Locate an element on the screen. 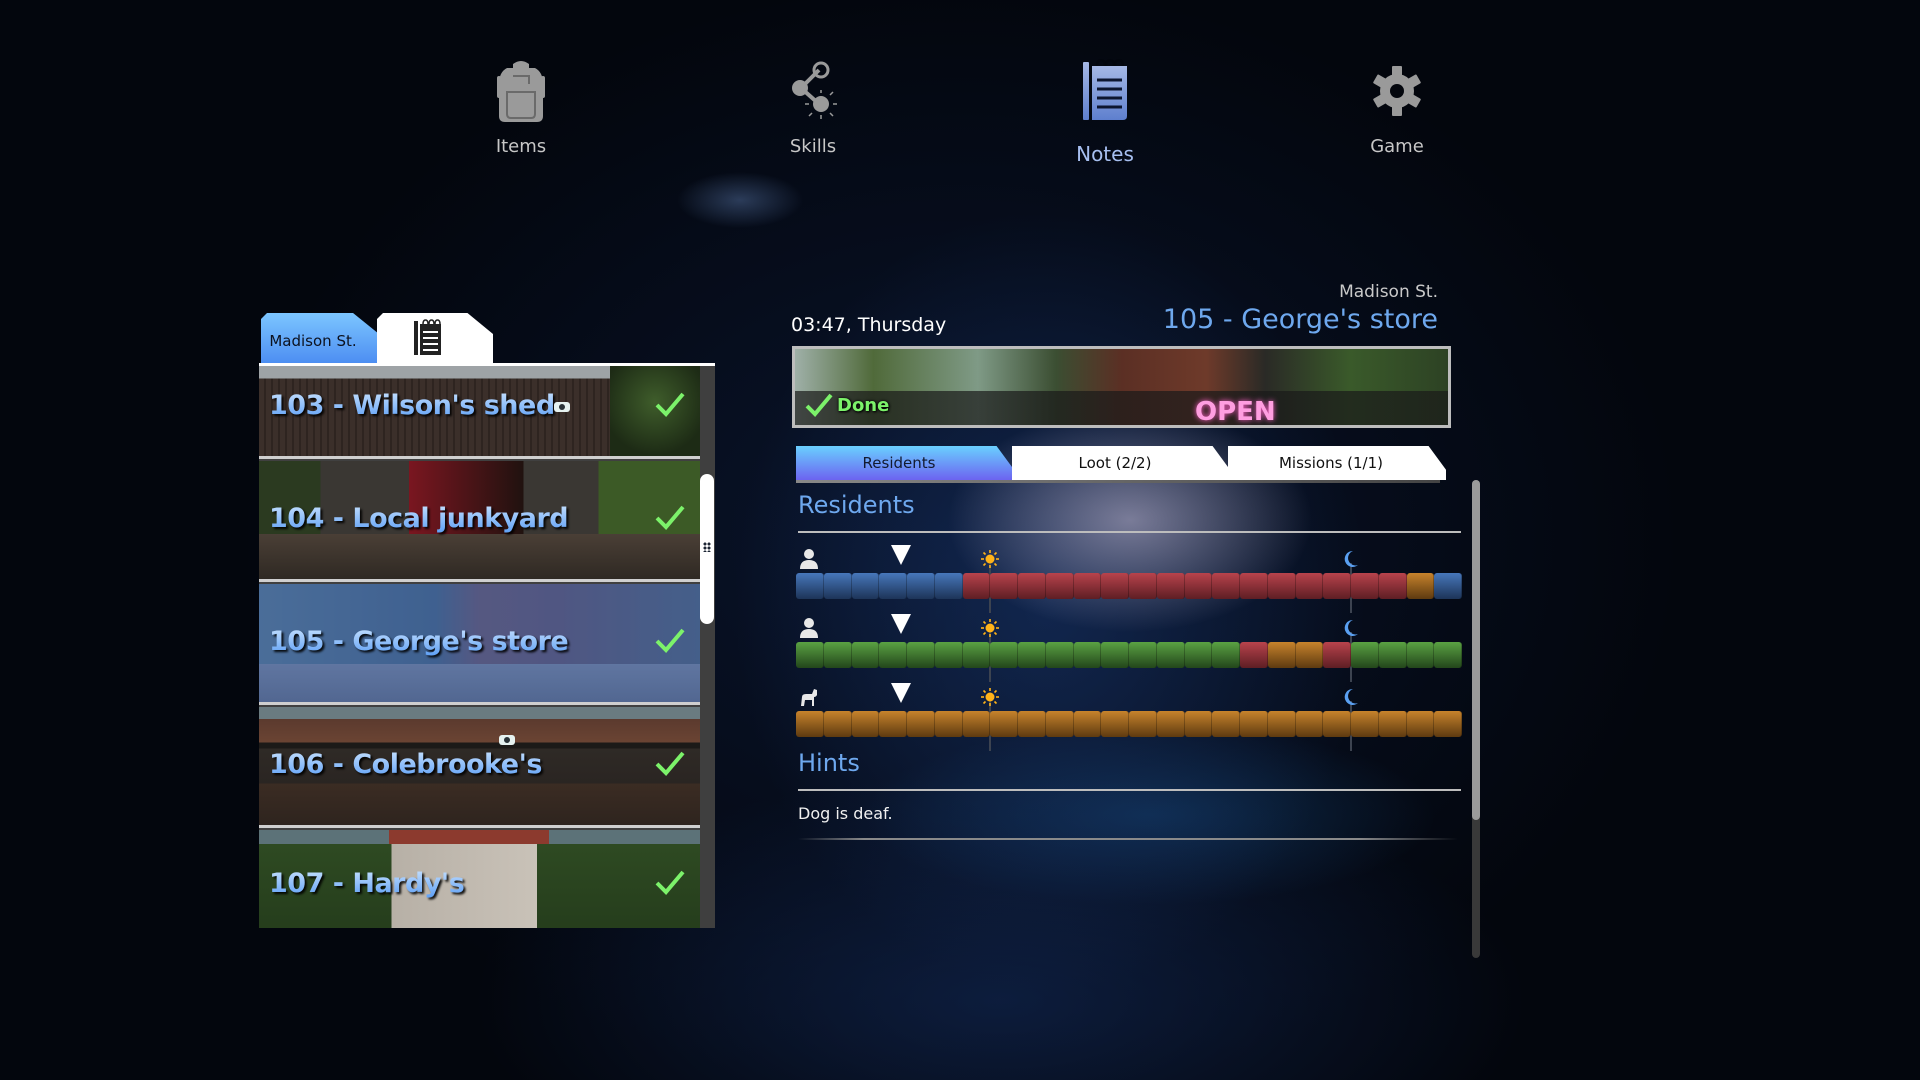 The width and height of the screenshot is (1920, 1080). tab-missions: Missions (1/1) is located at coordinates (1337, 463).